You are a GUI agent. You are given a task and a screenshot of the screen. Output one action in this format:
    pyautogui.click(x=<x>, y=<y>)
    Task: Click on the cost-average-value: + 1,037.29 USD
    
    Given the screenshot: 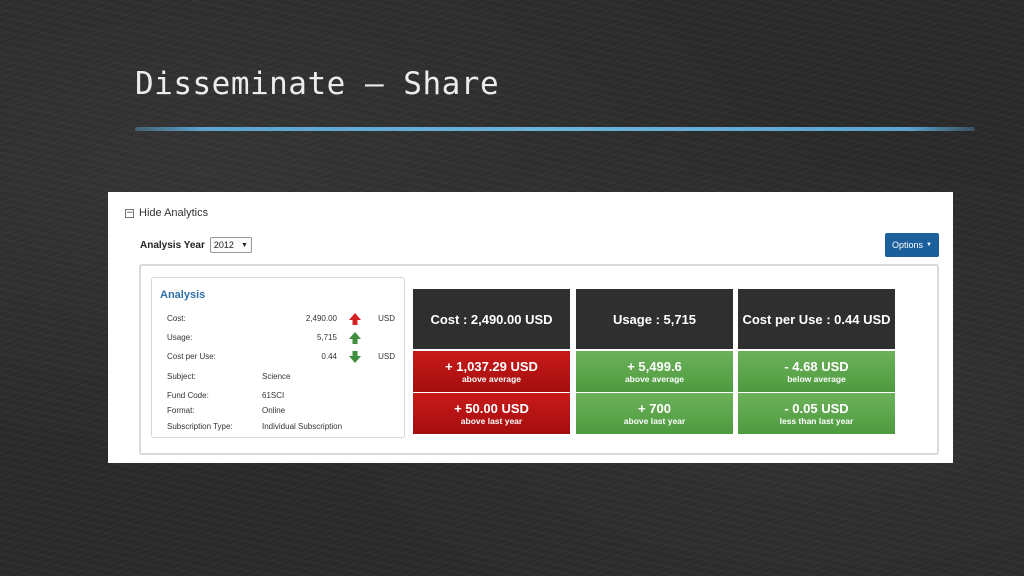 What is the action you would take?
    pyautogui.click(x=491, y=366)
    